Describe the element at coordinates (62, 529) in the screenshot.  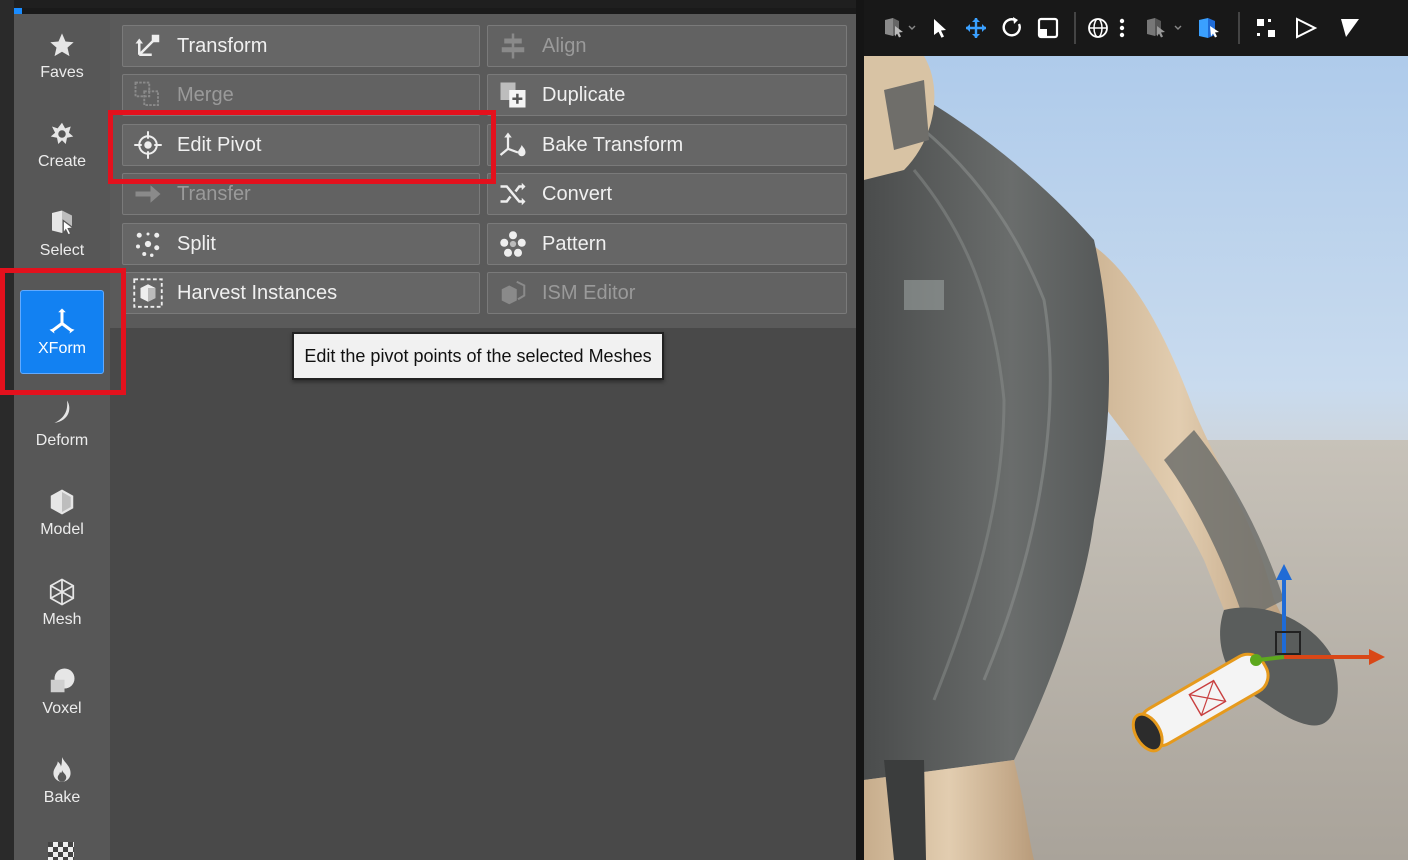
I see `category-label: Model` at that location.